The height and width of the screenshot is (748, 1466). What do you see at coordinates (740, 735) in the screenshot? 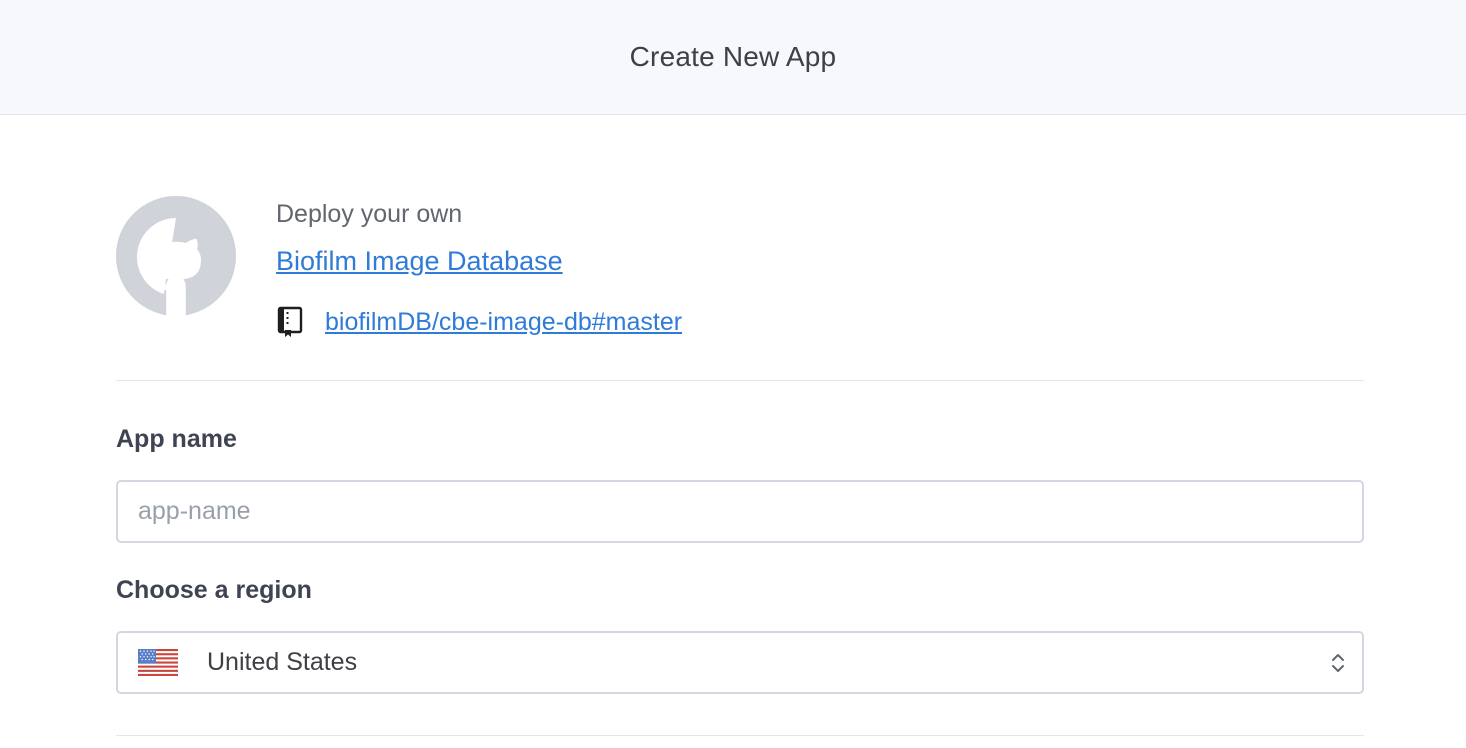
I see `bottom-divider` at bounding box center [740, 735].